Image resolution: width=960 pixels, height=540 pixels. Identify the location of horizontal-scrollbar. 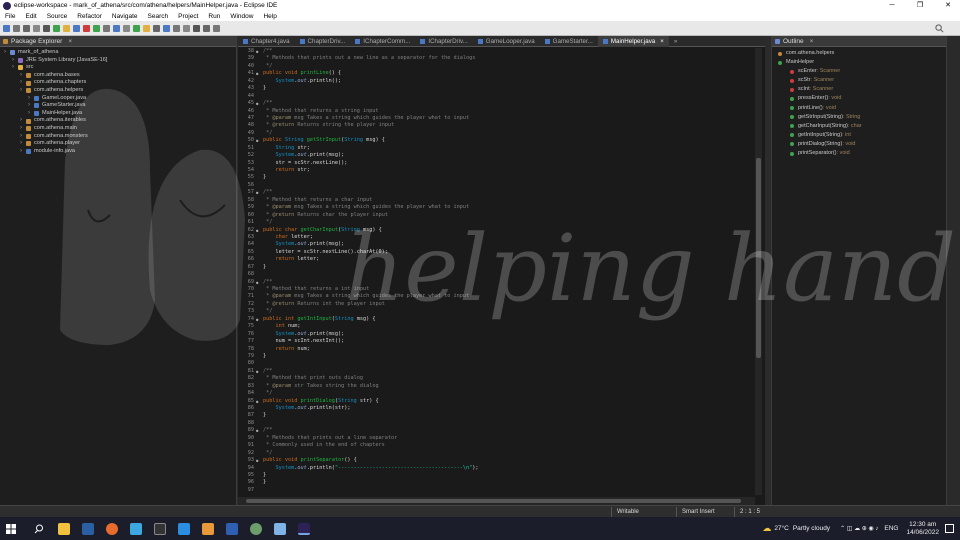
(496, 501).